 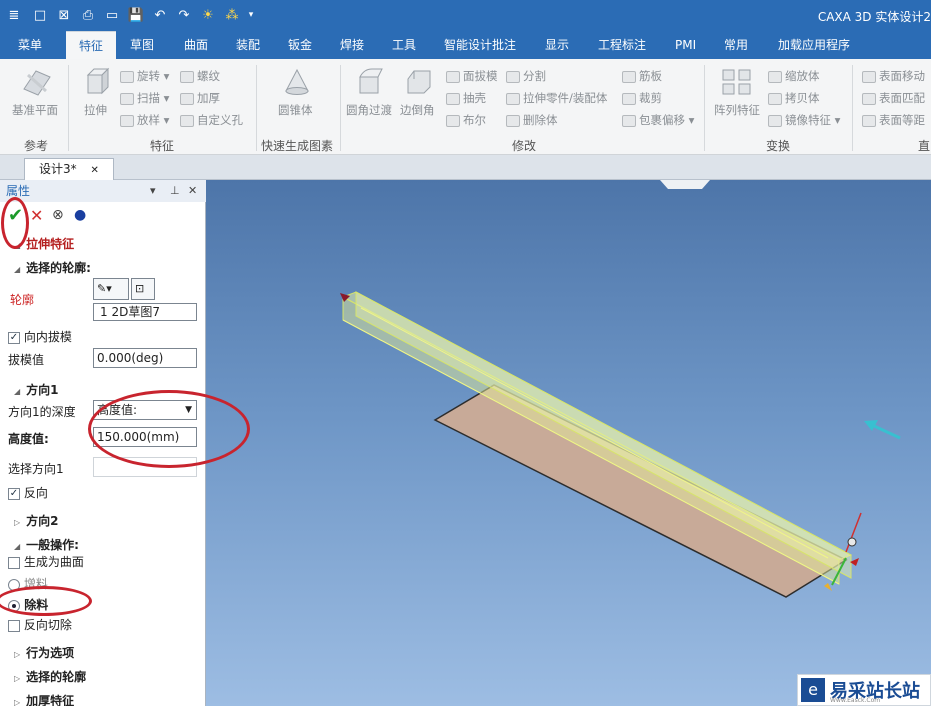 I want to click on copy-body-button: 拷贝体, so click(x=794, y=98).